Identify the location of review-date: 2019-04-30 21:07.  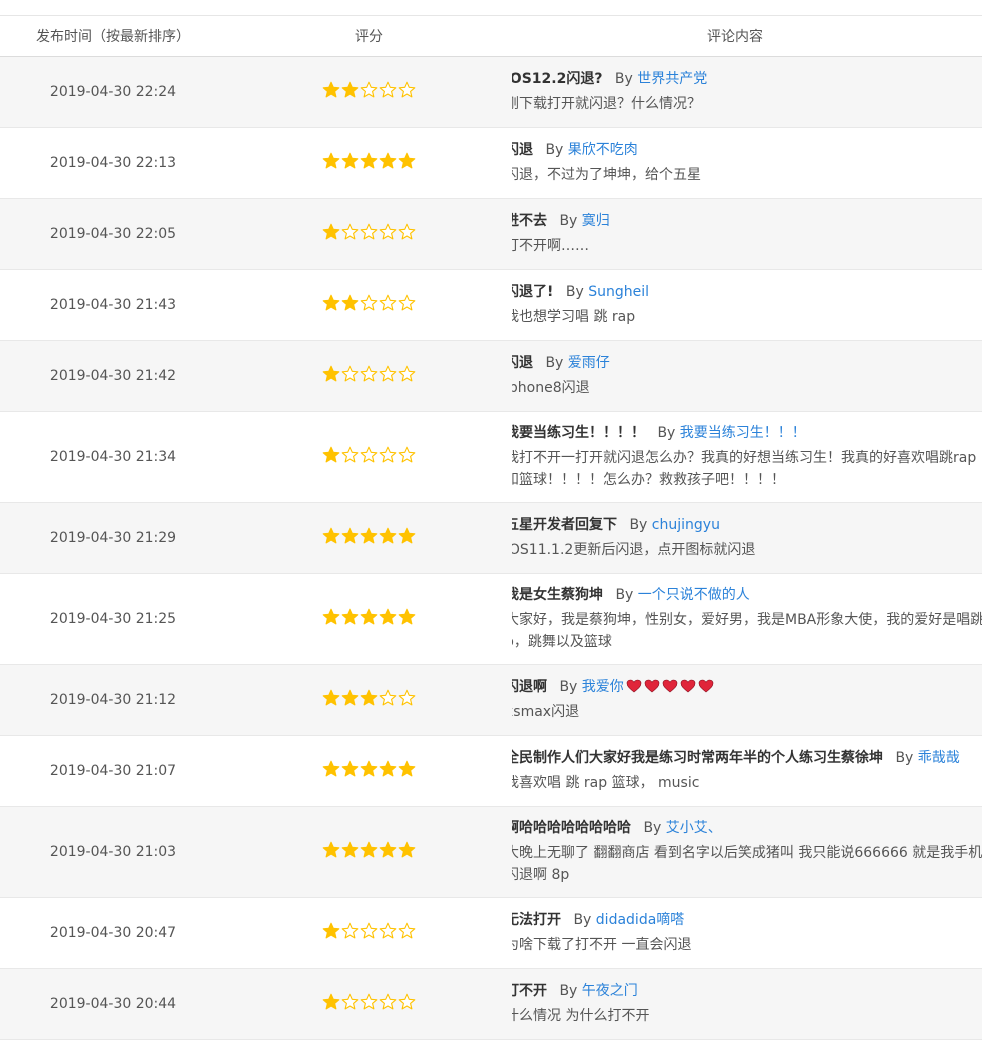
(113, 771).